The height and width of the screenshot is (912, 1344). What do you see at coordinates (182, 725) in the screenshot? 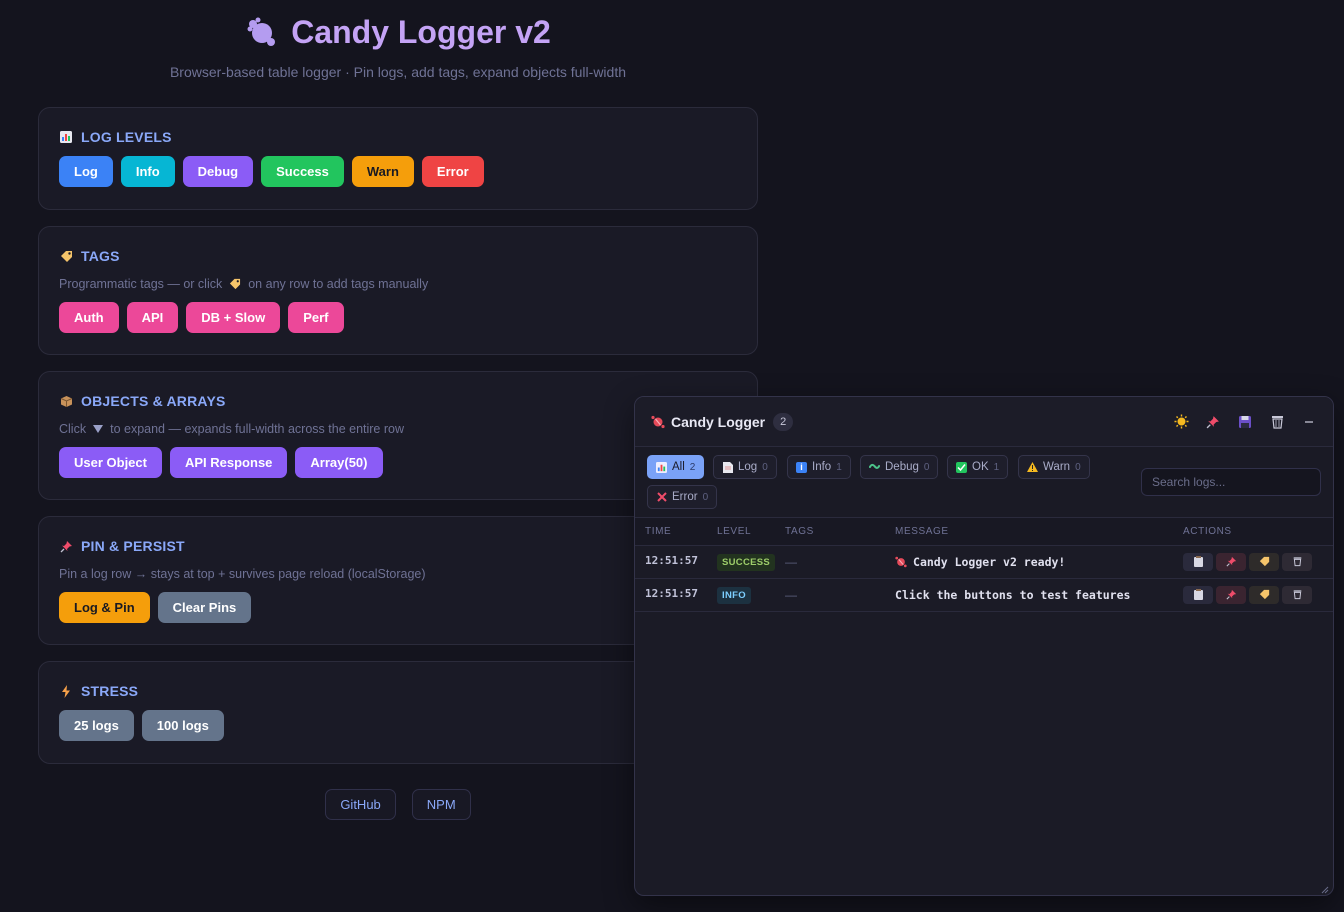
I see `stress-100-logs-button: 100 logs` at bounding box center [182, 725].